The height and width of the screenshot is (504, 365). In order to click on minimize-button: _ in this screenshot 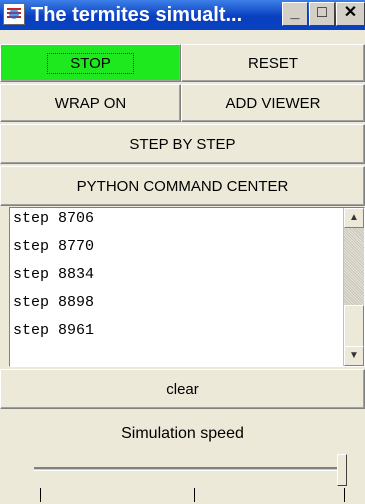, I will do `click(295, 14)`.